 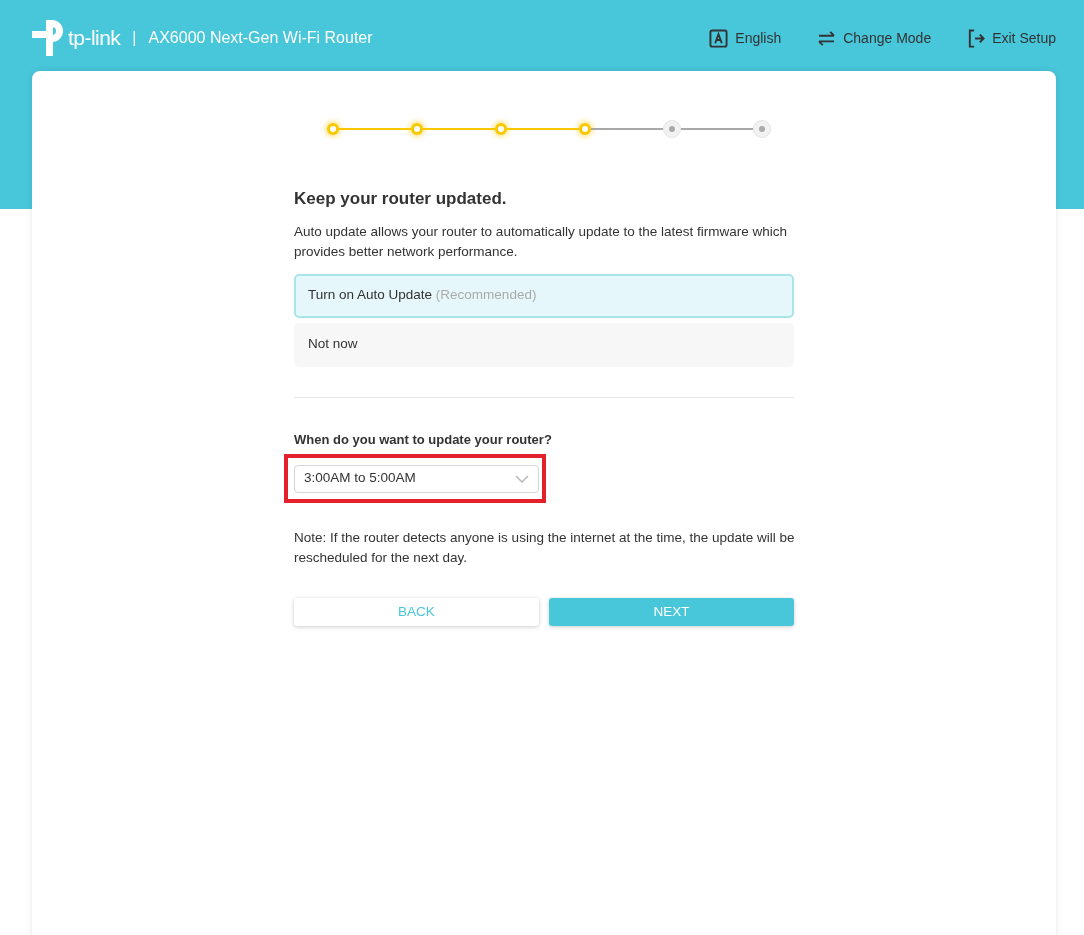 What do you see at coordinates (976, 38) in the screenshot?
I see `exit-icon` at bounding box center [976, 38].